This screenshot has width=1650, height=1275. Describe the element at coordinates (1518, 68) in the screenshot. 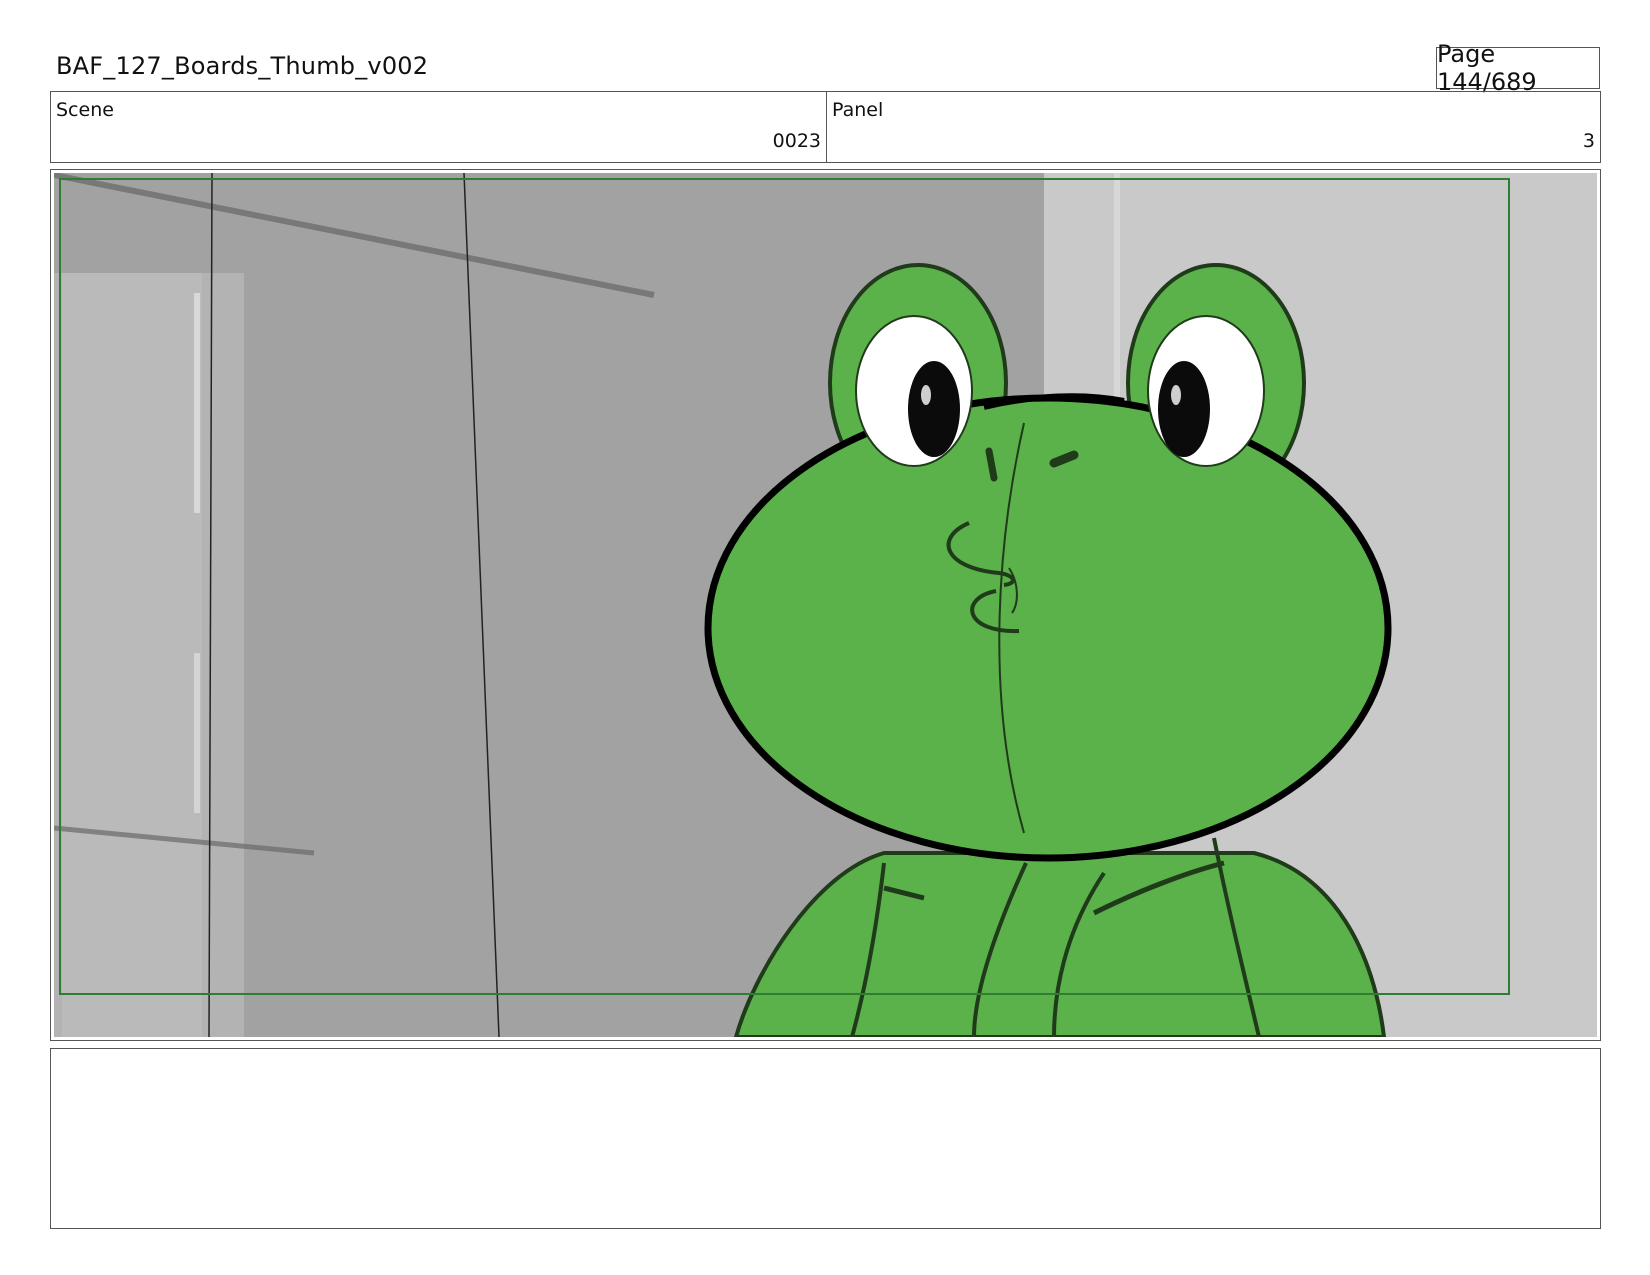

I see `page-indicator: Page 144/689` at that location.